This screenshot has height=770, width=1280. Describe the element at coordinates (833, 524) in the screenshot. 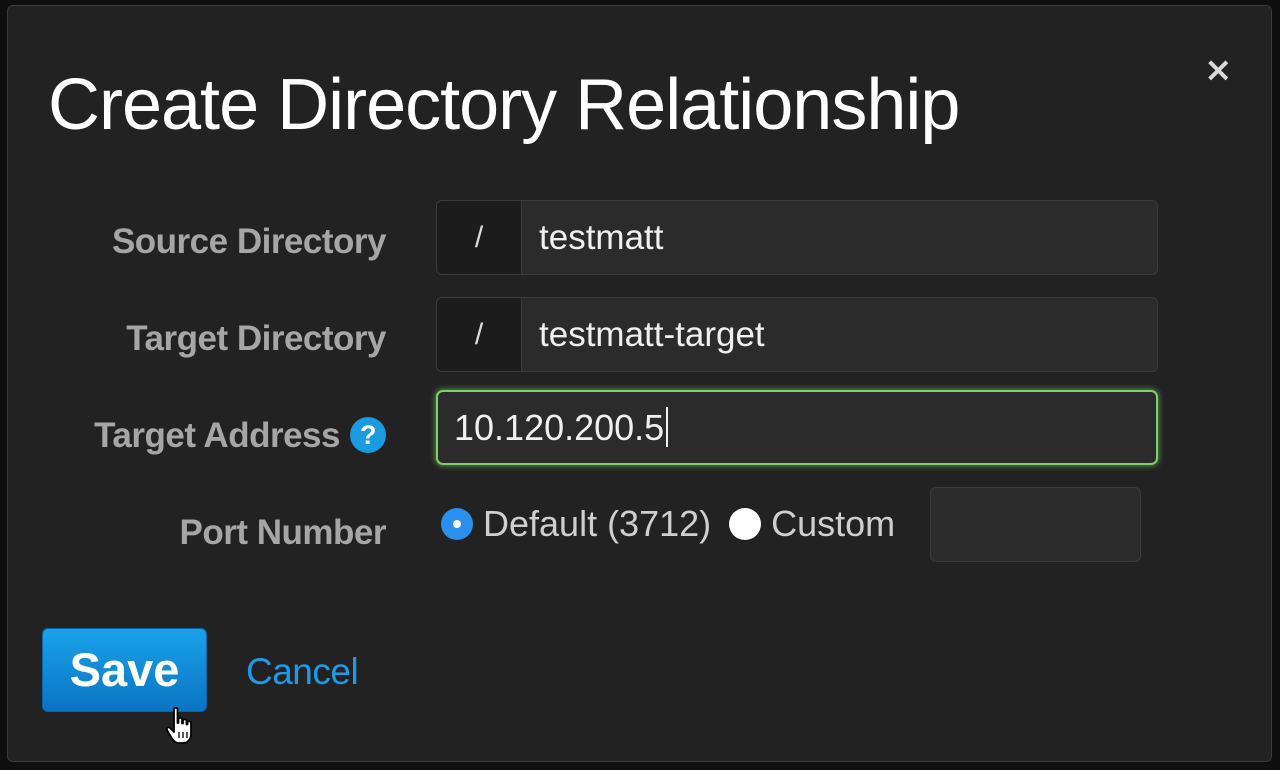

I see `port-custom-label: Custom` at that location.